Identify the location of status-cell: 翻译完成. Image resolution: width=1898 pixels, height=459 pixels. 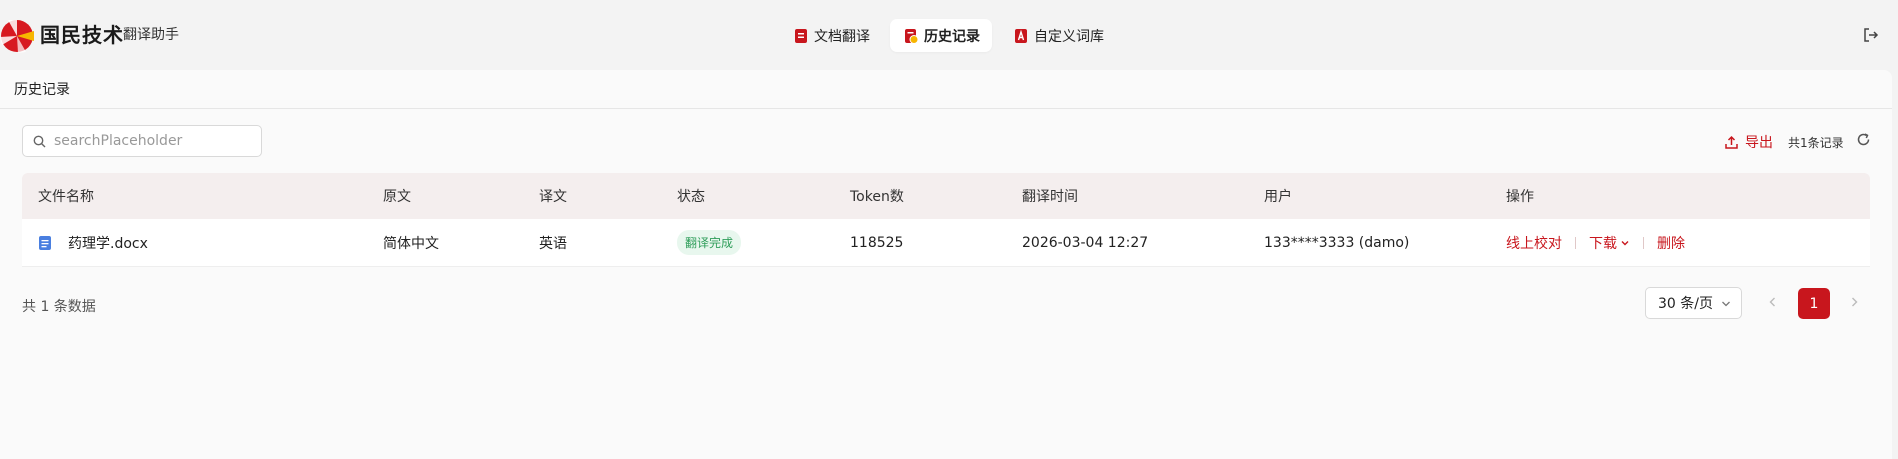
(709, 242).